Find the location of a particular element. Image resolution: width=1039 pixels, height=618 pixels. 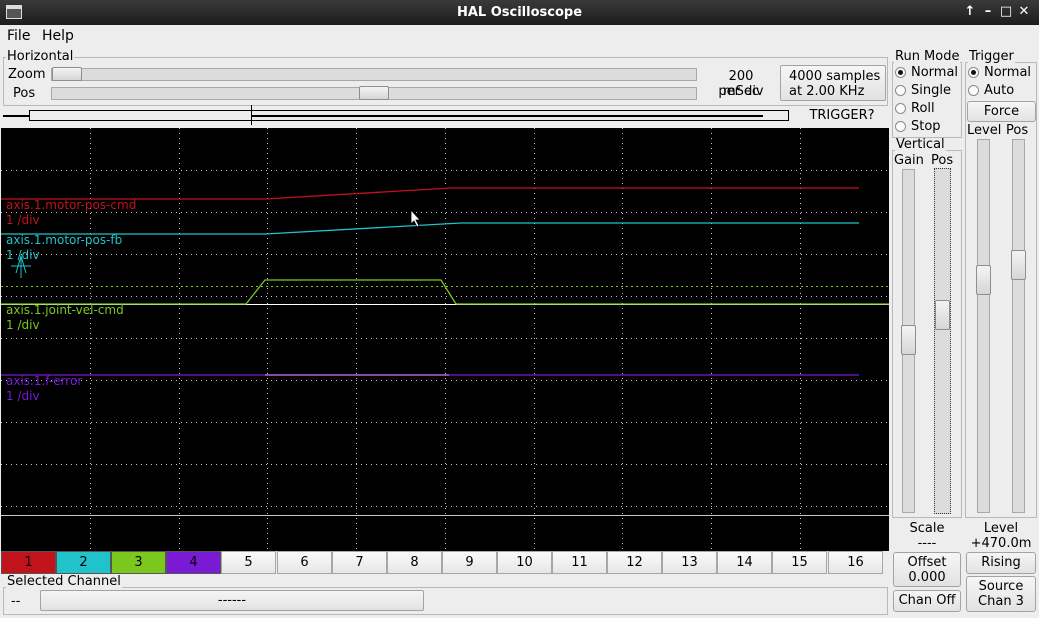

force-button: Force is located at coordinates (1001, 111).